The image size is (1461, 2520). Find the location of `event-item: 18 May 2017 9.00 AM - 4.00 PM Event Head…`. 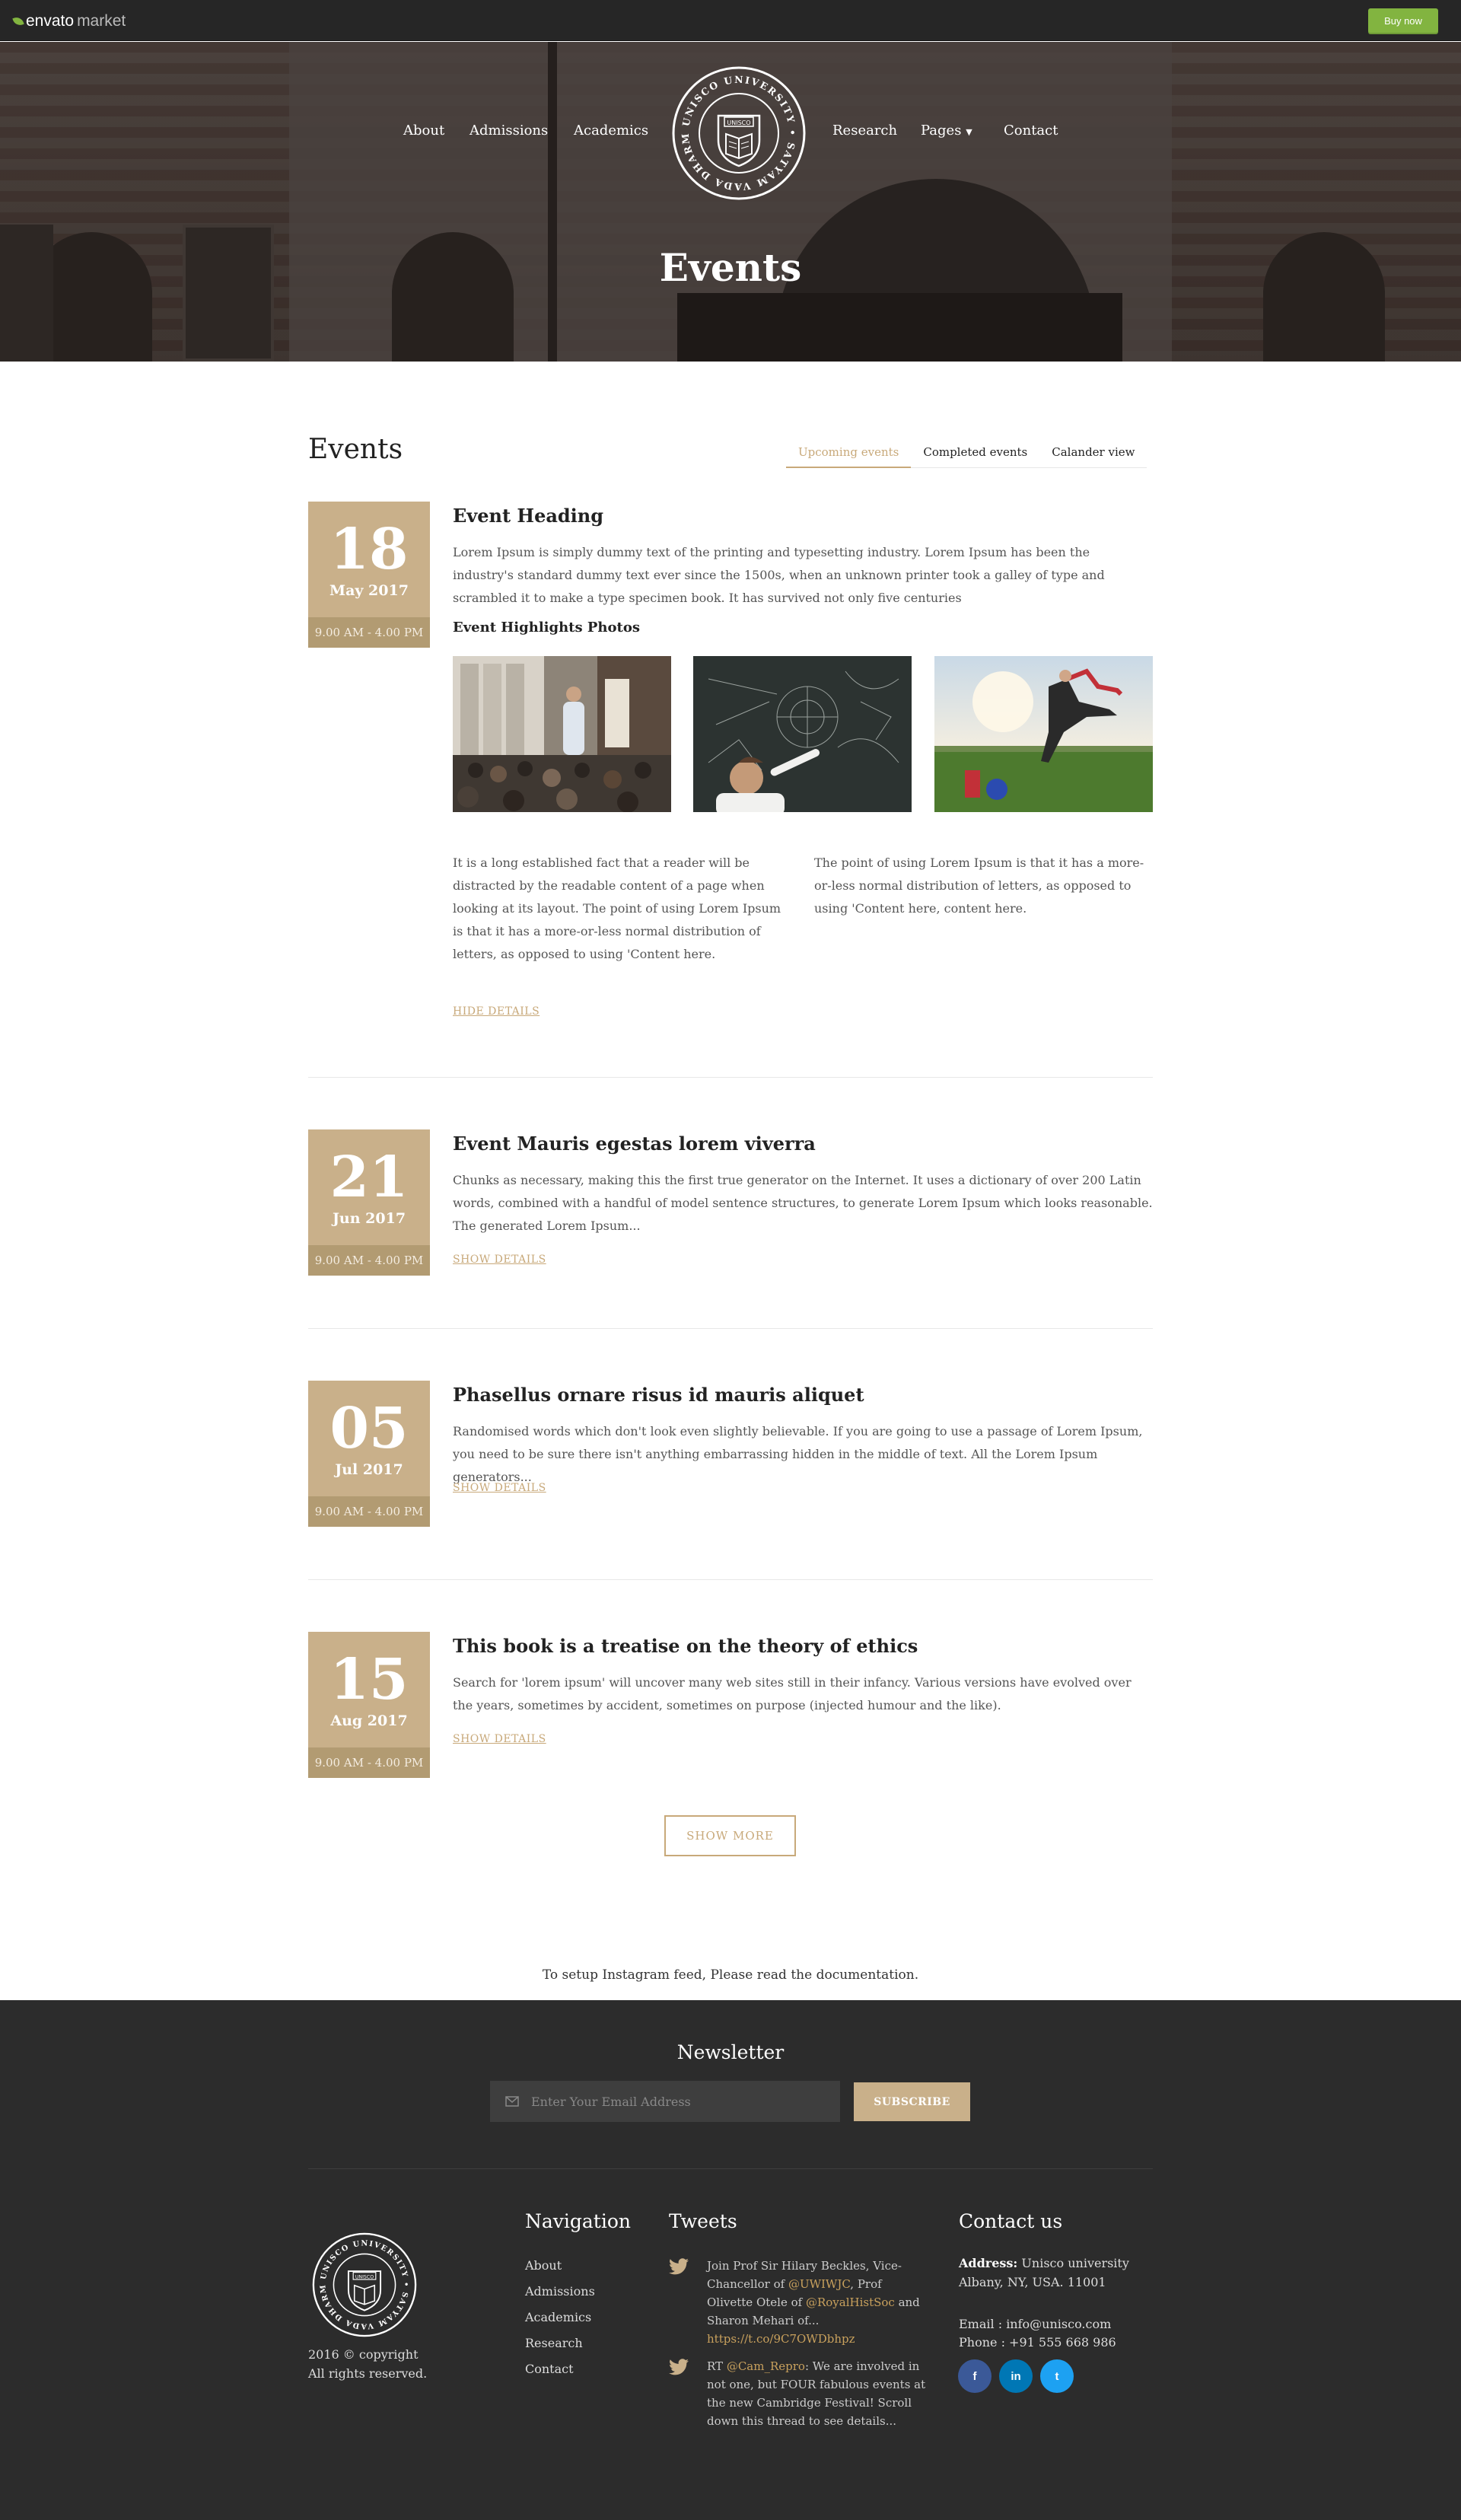

event-item: 18 May 2017 9.00 AM - 4.00 PM Event Head… is located at coordinates (730, 764).